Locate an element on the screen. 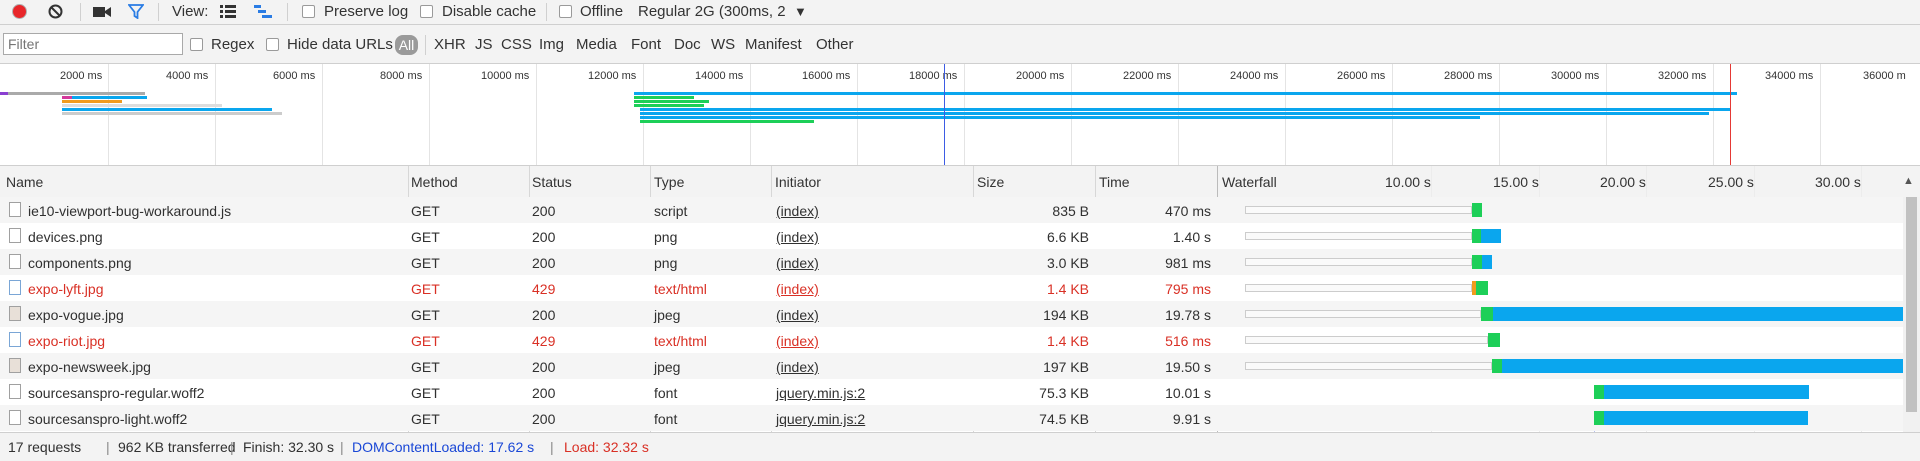  disable-cache-label: Disable cache is located at coordinates (489, 11).